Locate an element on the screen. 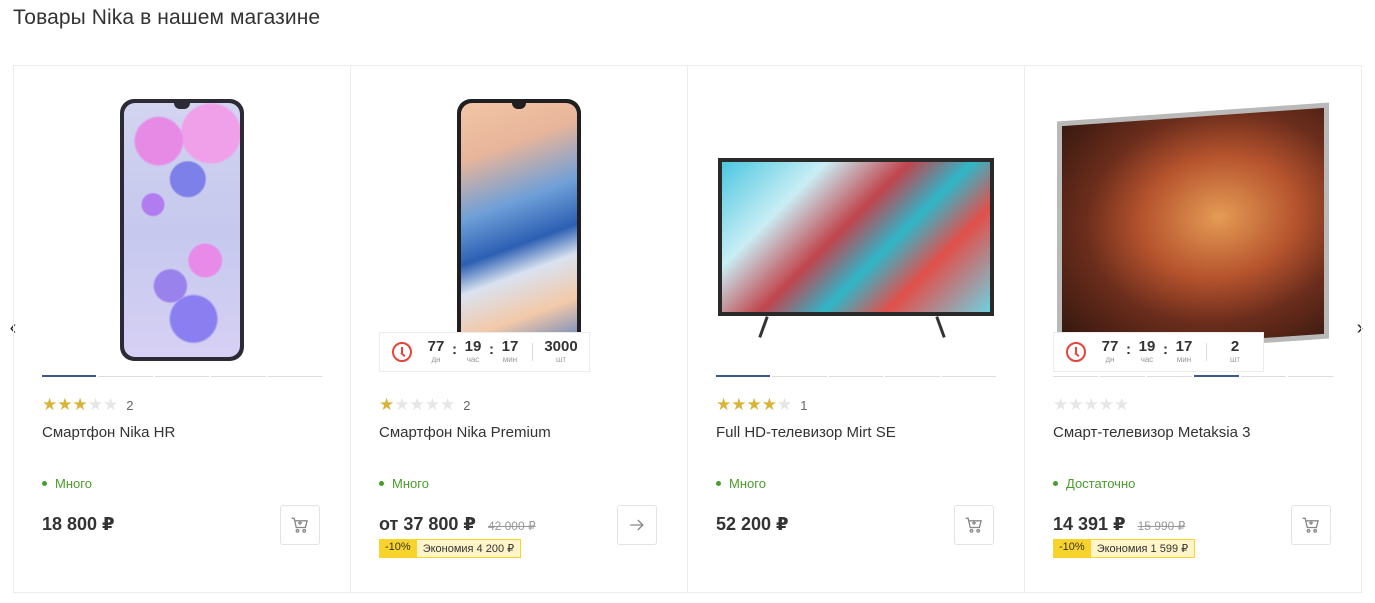 Image resolution: width=1375 pixels, height=603 pixels. go-to-product-button is located at coordinates (637, 525).